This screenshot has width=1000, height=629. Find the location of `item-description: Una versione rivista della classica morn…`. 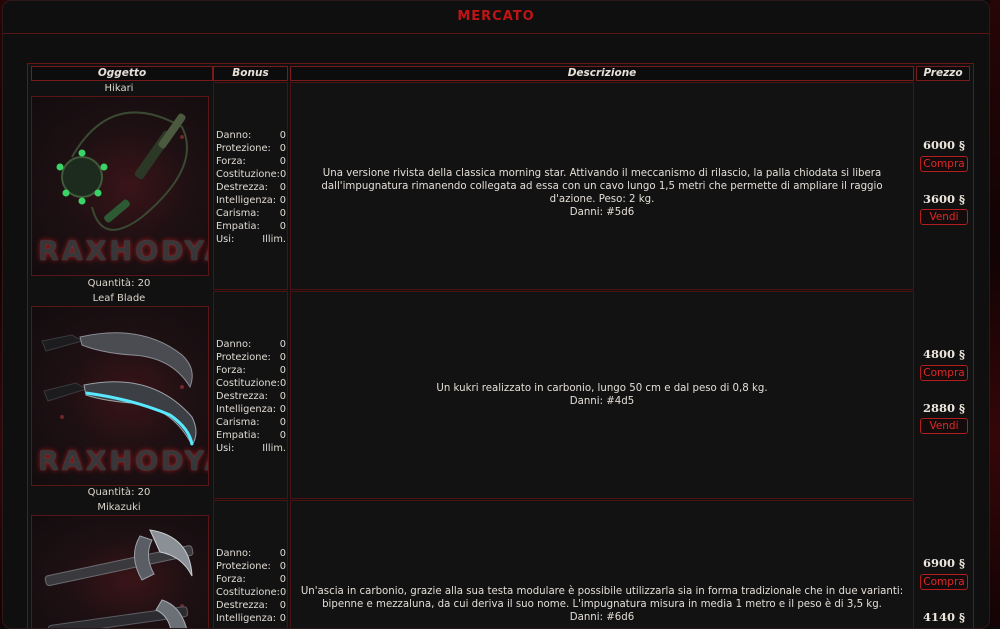

item-description: Una versione rivista della classica morn… is located at coordinates (602, 193).